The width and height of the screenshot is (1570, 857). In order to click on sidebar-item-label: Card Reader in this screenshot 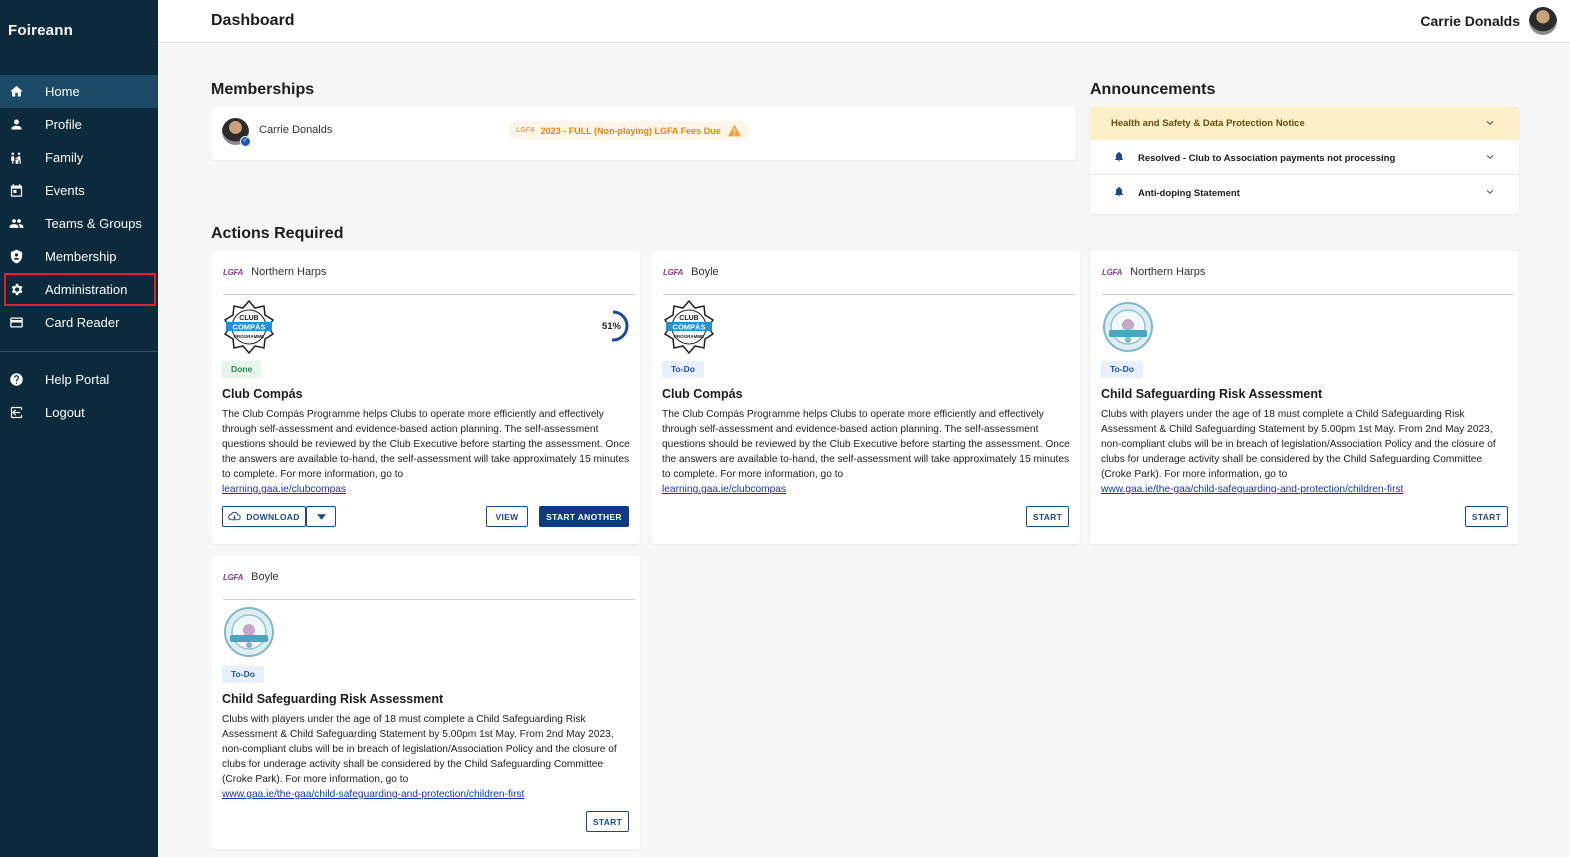, I will do `click(82, 322)`.